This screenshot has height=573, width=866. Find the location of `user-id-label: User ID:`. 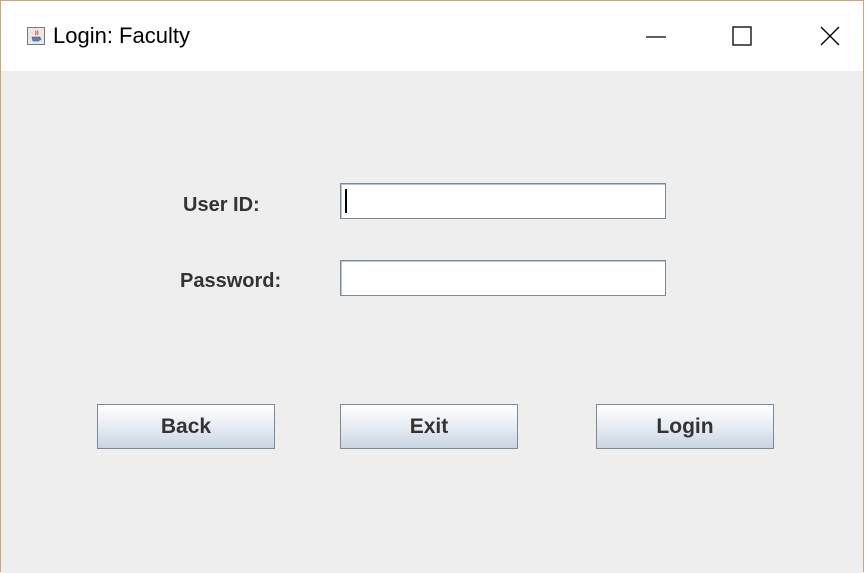

user-id-label: User ID: is located at coordinates (221, 205).